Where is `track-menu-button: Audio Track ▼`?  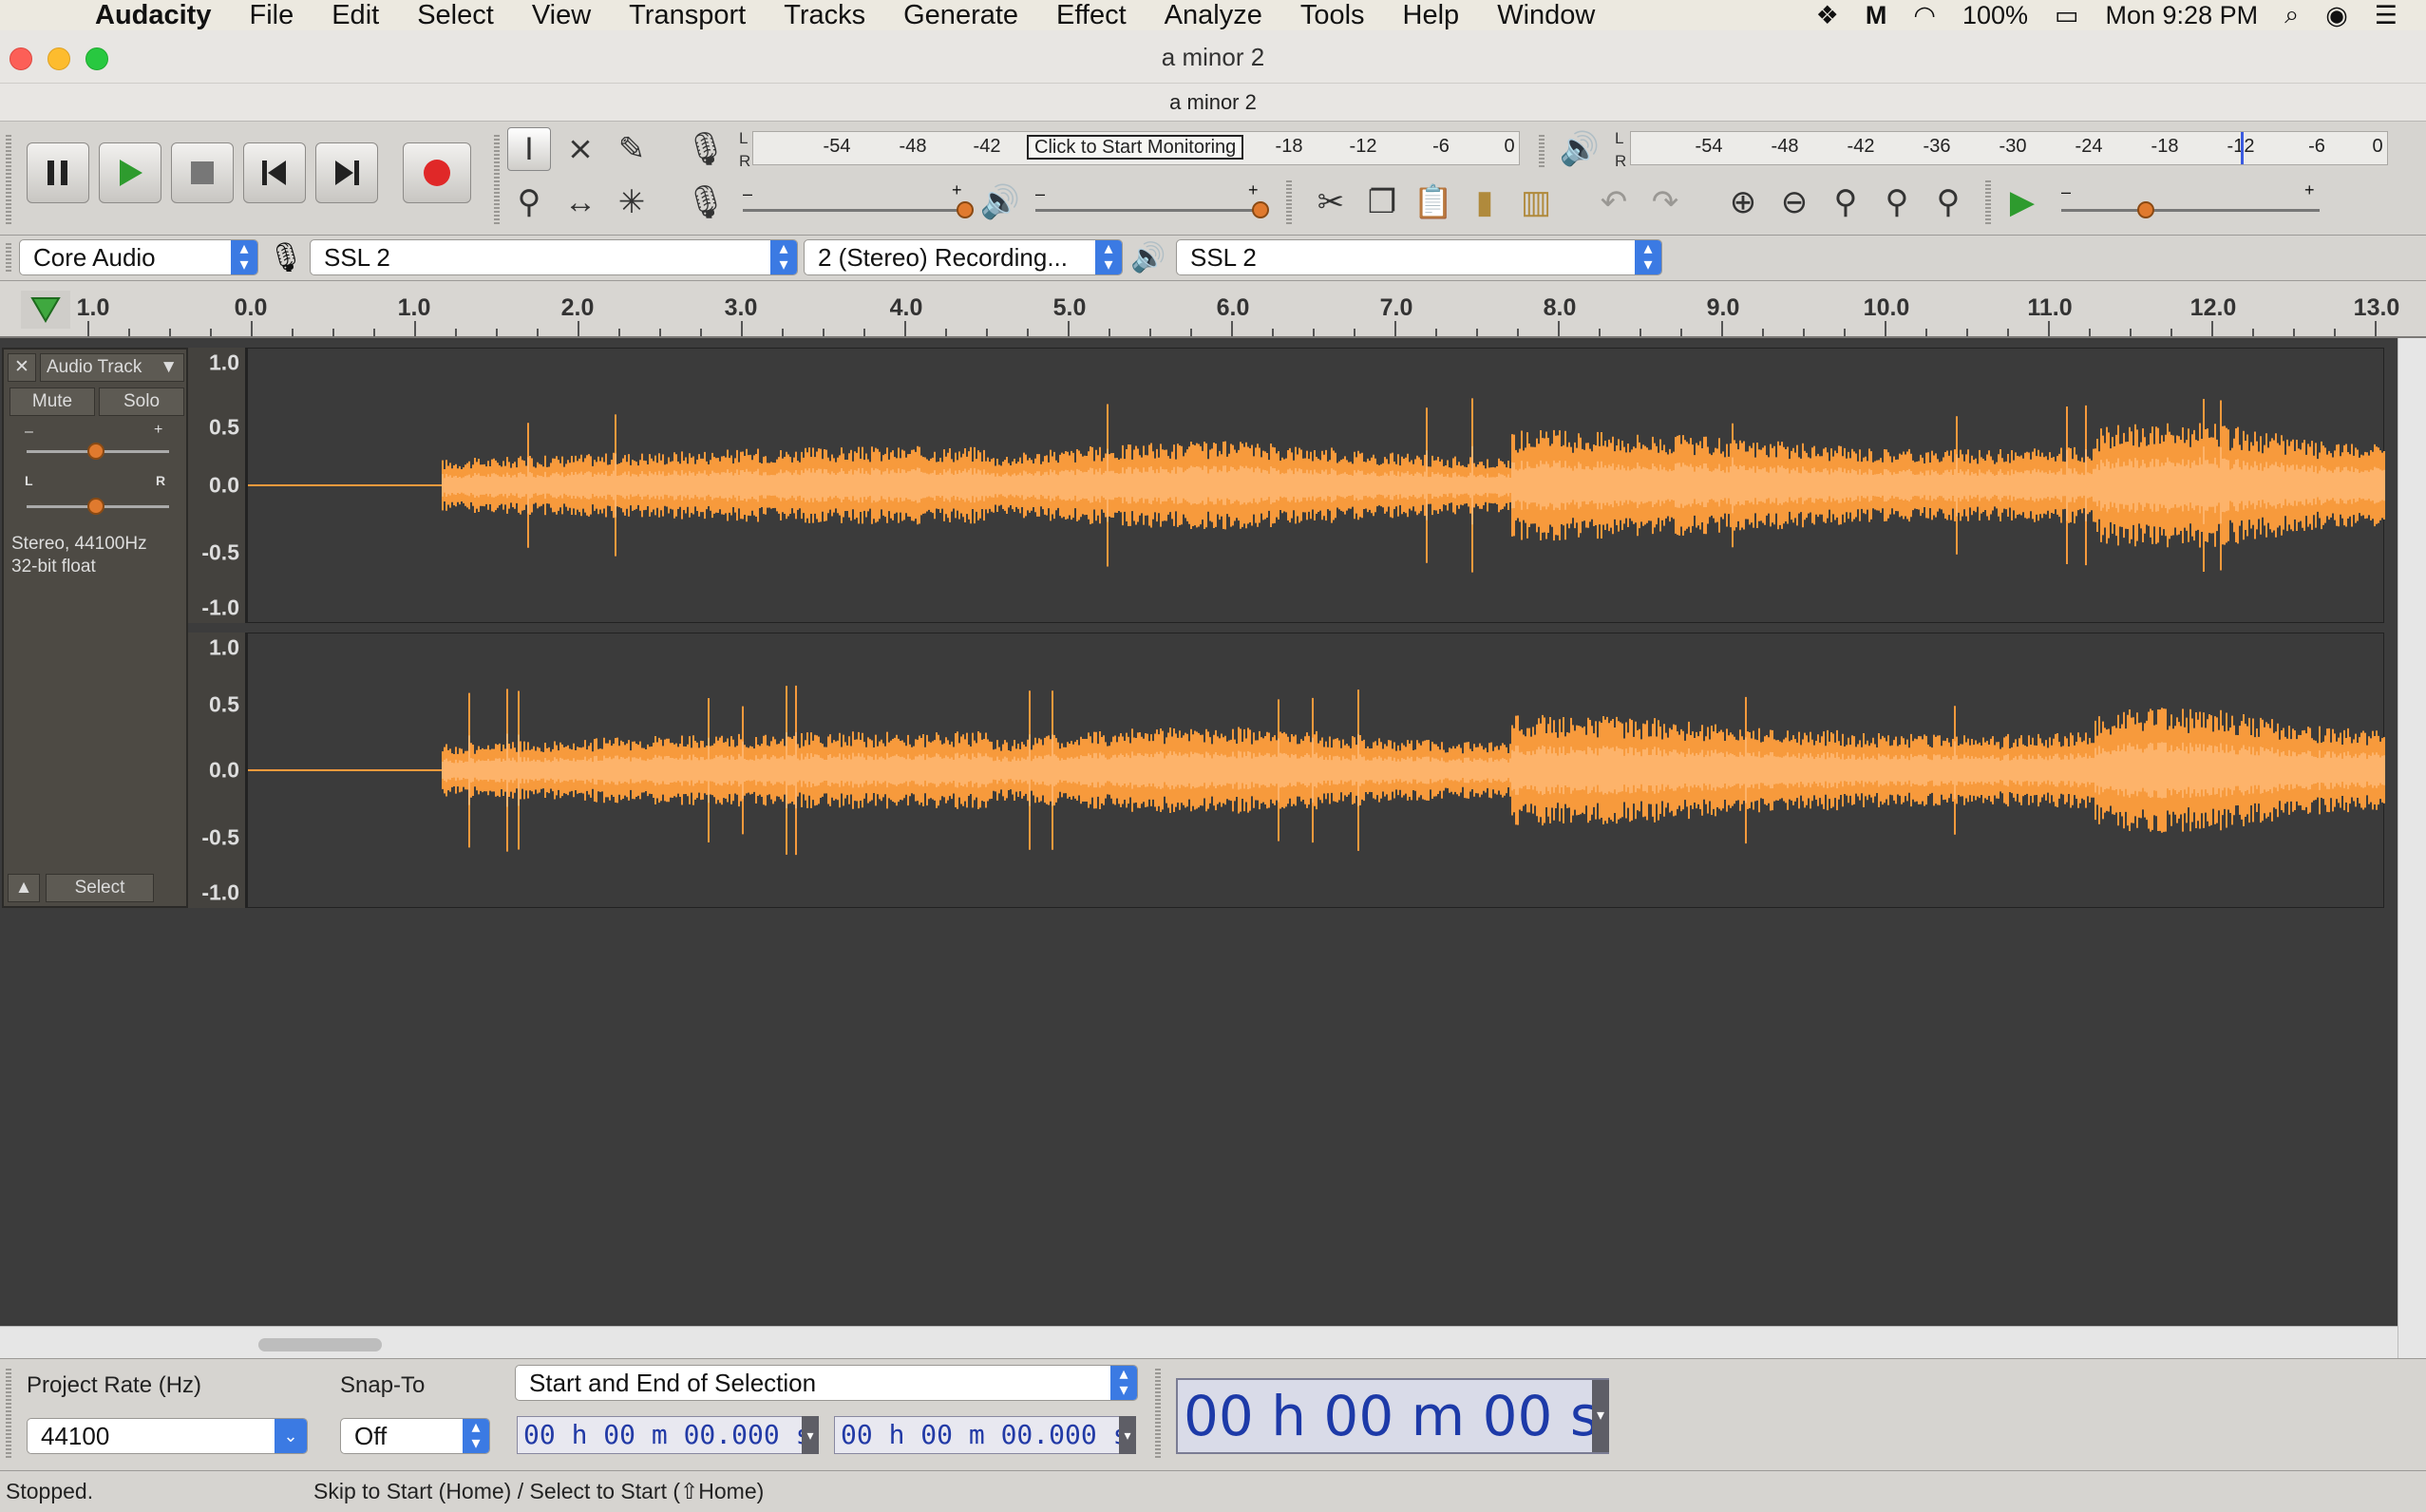 track-menu-button: Audio Track ▼ is located at coordinates (112, 367).